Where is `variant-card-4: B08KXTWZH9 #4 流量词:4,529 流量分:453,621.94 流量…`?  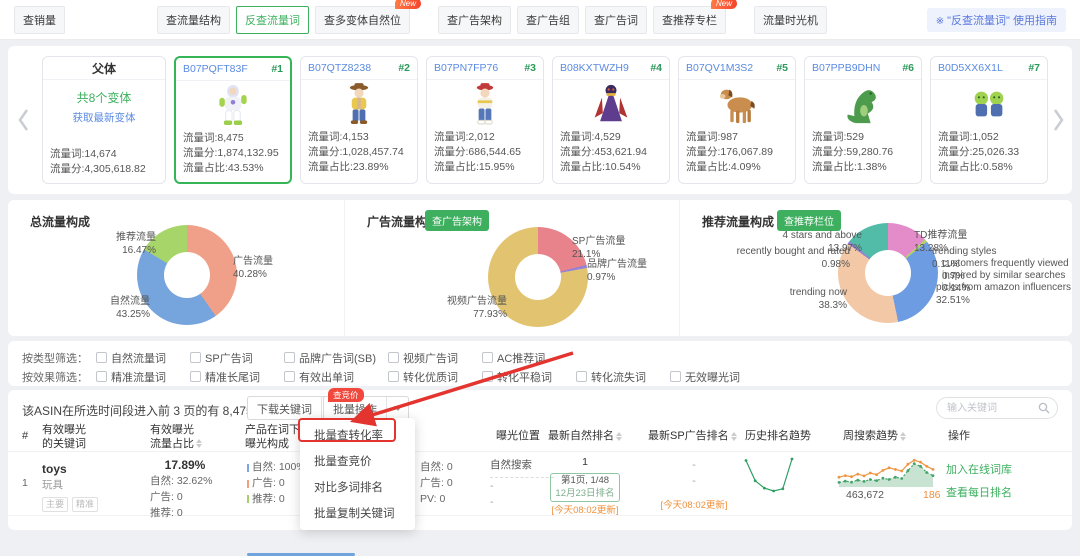
variant-card-4: B08KXTWZH9 #4 流量词:4,529 流量分:453,621.94 流量… is located at coordinates (611, 120).